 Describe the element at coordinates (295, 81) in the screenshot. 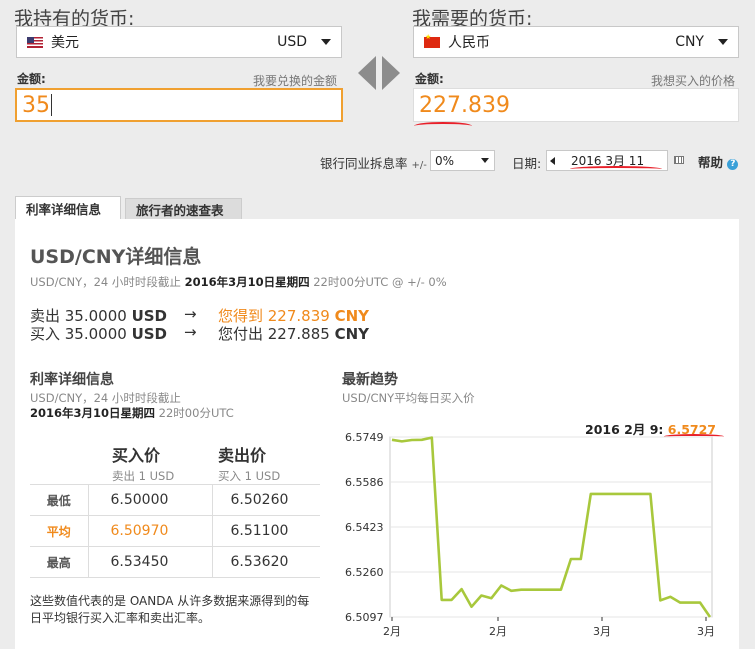

I see `from-amount-hint: 我要兑换的金额` at that location.